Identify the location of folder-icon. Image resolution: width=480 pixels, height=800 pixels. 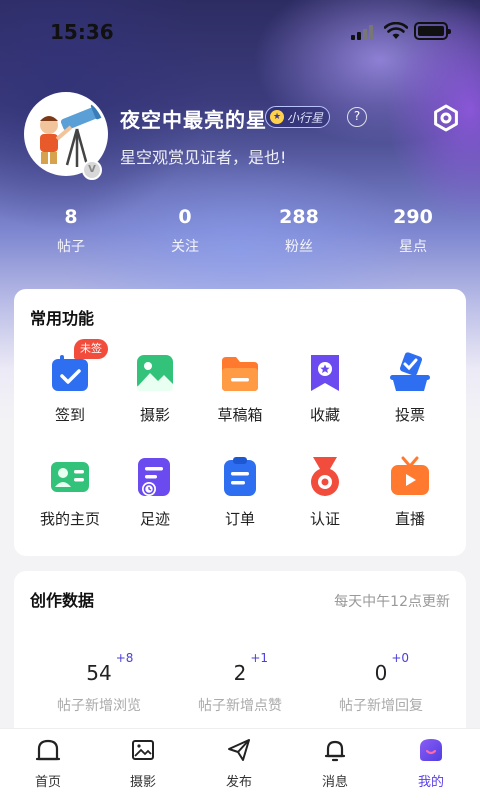
(240, 373).